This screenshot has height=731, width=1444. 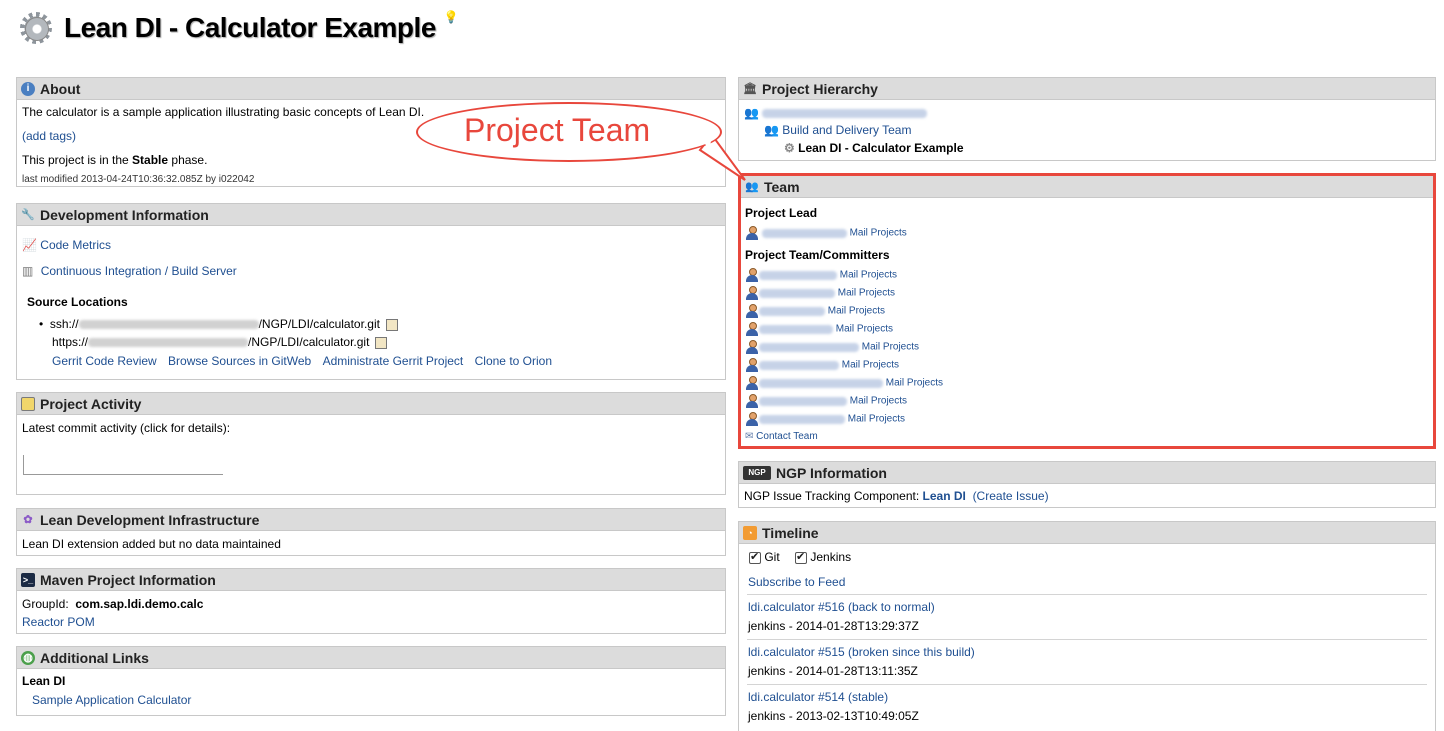 I want to click on ngp-component-link: Lean DI, so click(x=944, y=496).